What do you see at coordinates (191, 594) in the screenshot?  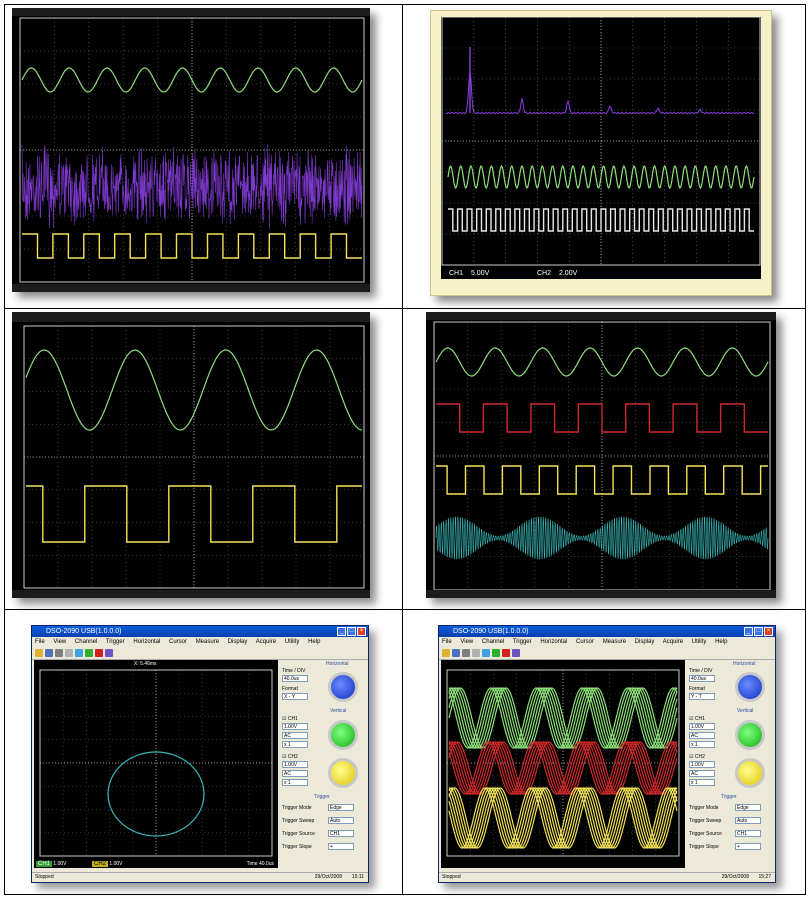 I see `scope-footer-bar` at bounding box center [191, 594].